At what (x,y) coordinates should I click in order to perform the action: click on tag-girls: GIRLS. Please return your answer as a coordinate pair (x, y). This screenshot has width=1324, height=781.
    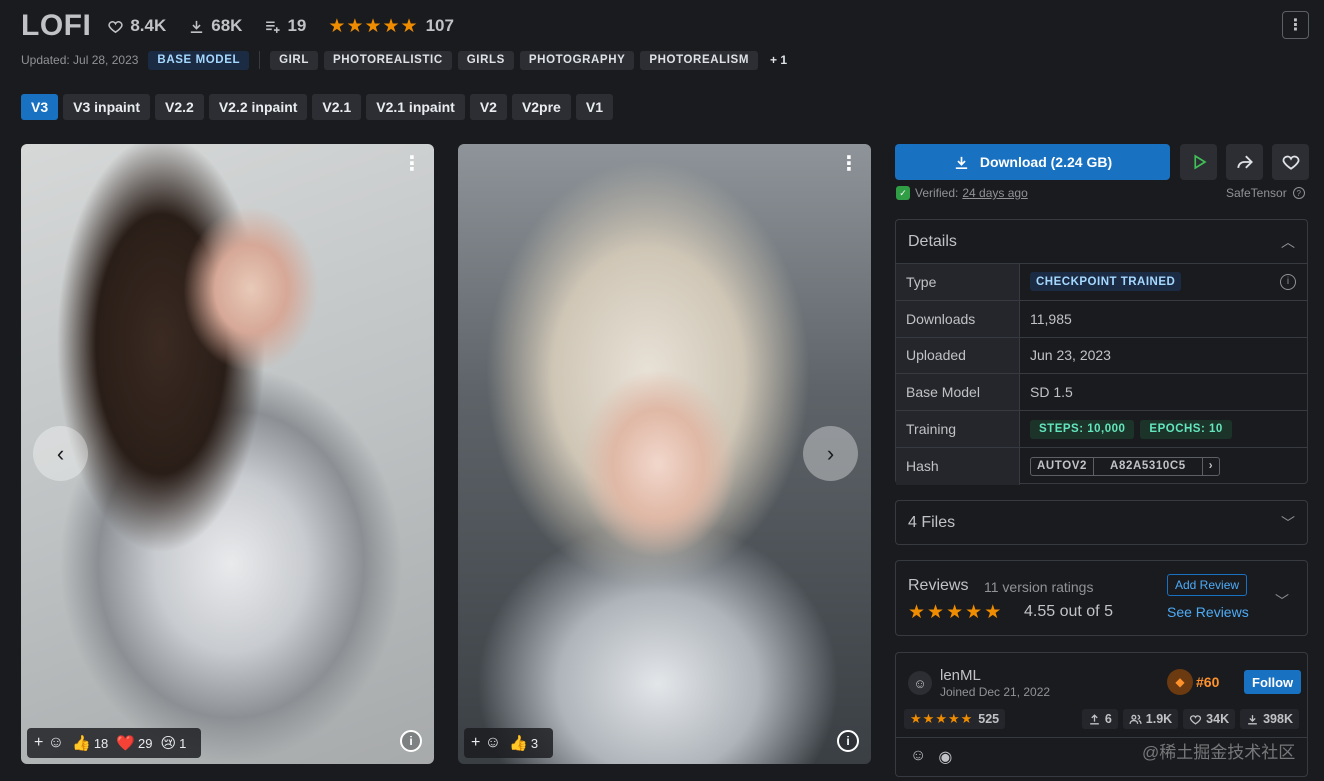
    Looking at the image, I should click on (485, 60).